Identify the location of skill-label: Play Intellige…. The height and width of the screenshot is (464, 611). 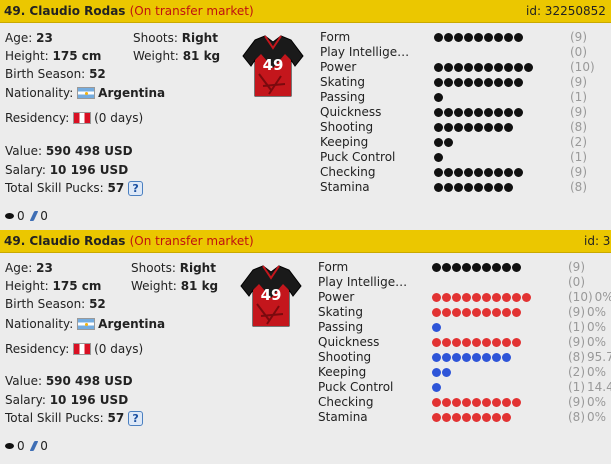
(363, 282).